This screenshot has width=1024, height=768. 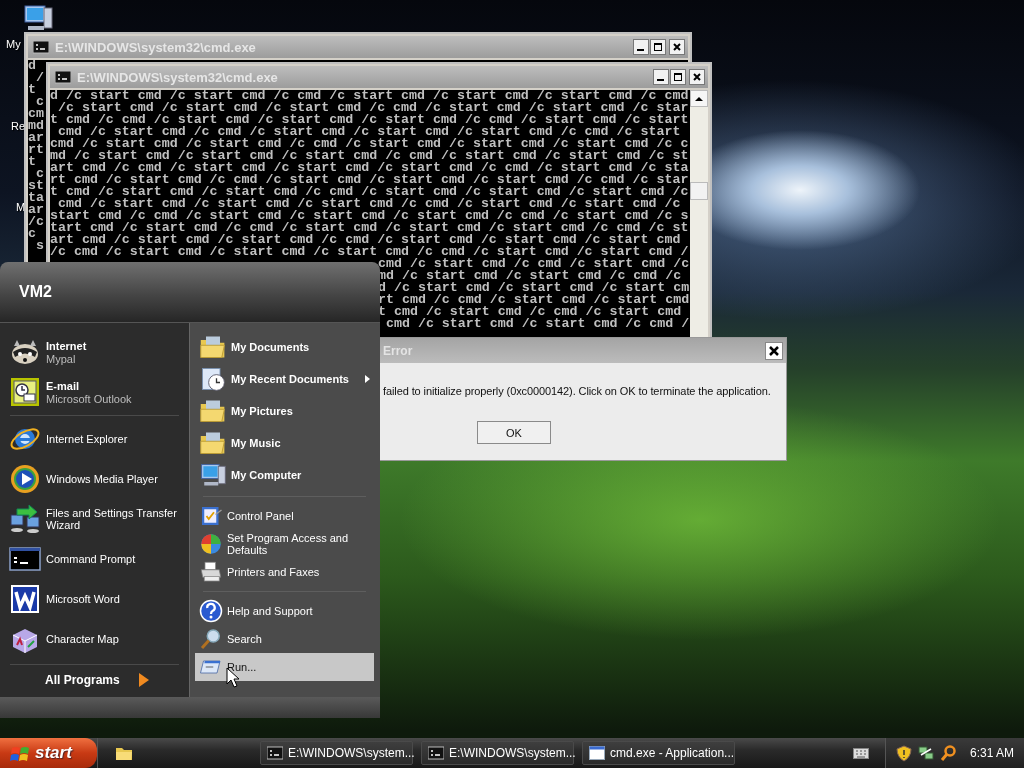 I want to click on arrow-icon, so click(x=143, y=680).